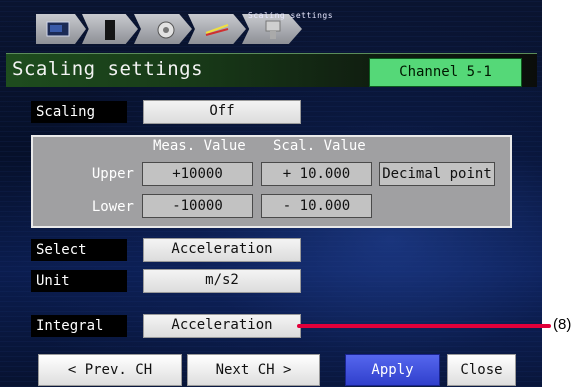 This screenshot has height=387, width=580. I want to click on wizard-step-bar: Scaling settings, so click(271, 28).